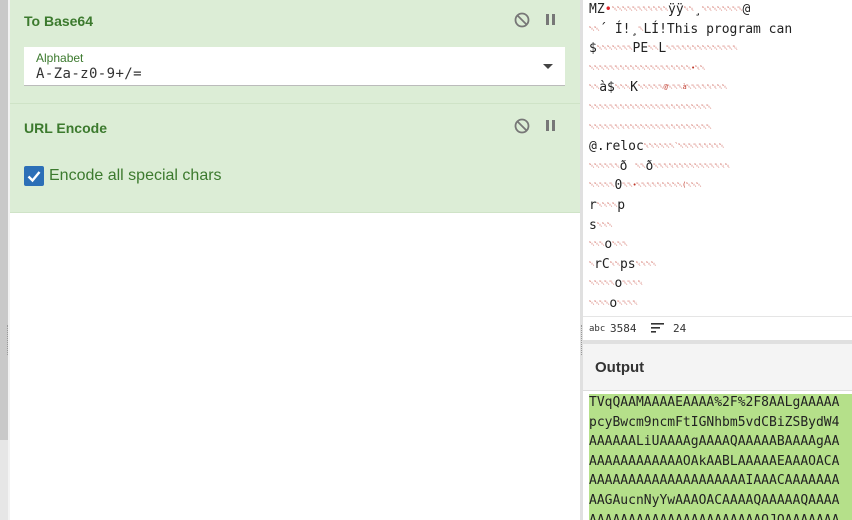  I want to click on output-title: Output, so click(620, 367).